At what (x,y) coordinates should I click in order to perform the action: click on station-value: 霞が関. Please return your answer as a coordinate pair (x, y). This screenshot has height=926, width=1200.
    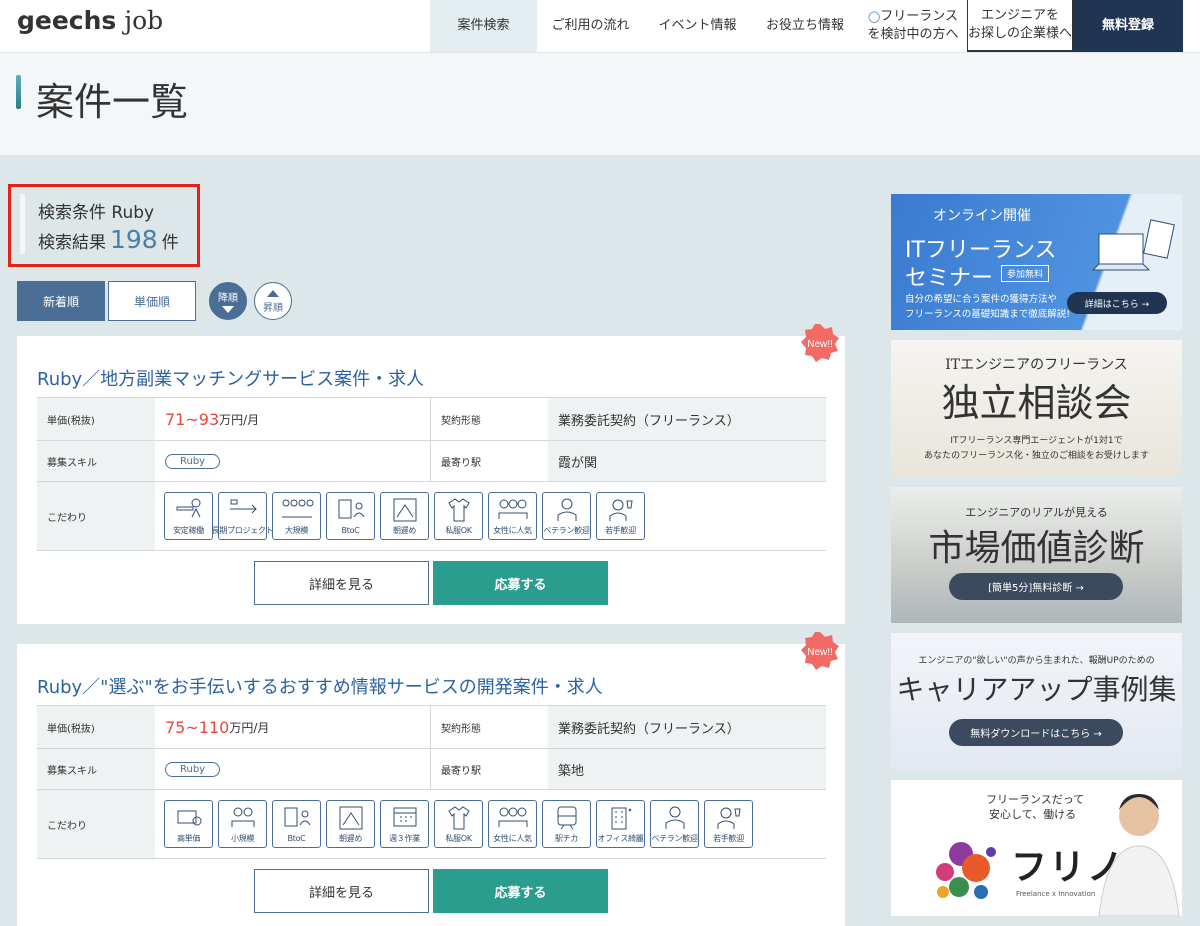
    Looking at the image, I should click on (687, 461).